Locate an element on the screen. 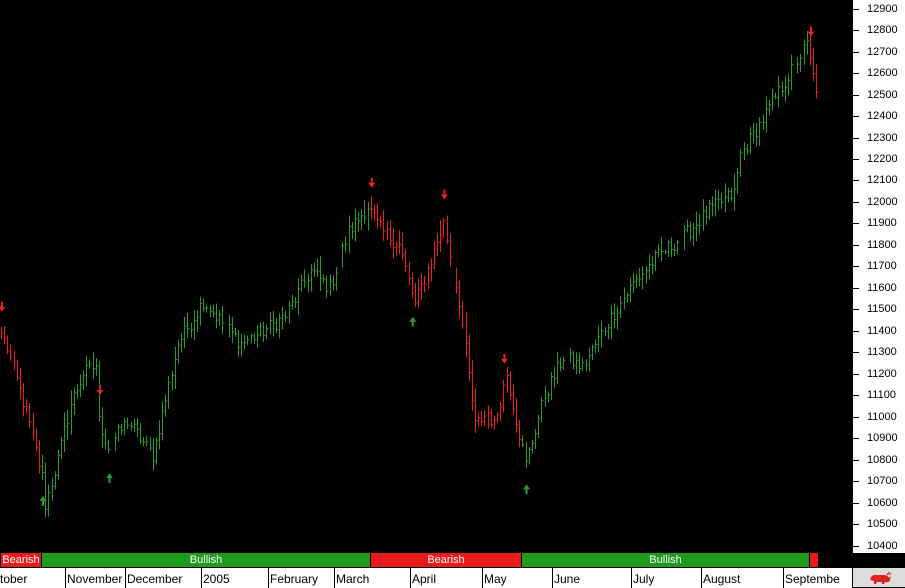 Image resolution: width=905 pixels, height=588 pixels. regime-segment-bearish: Bearish is located at coordinates (446, 560).